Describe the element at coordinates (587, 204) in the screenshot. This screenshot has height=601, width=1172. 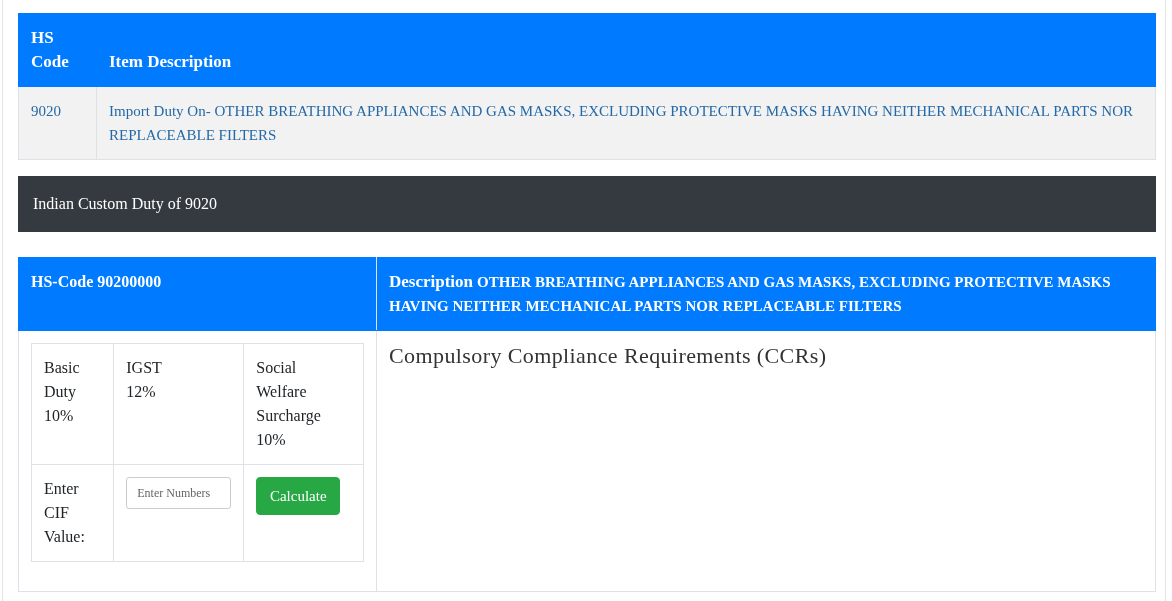
I see `section-heading: Indian Custom Duty of 9020` at that location.